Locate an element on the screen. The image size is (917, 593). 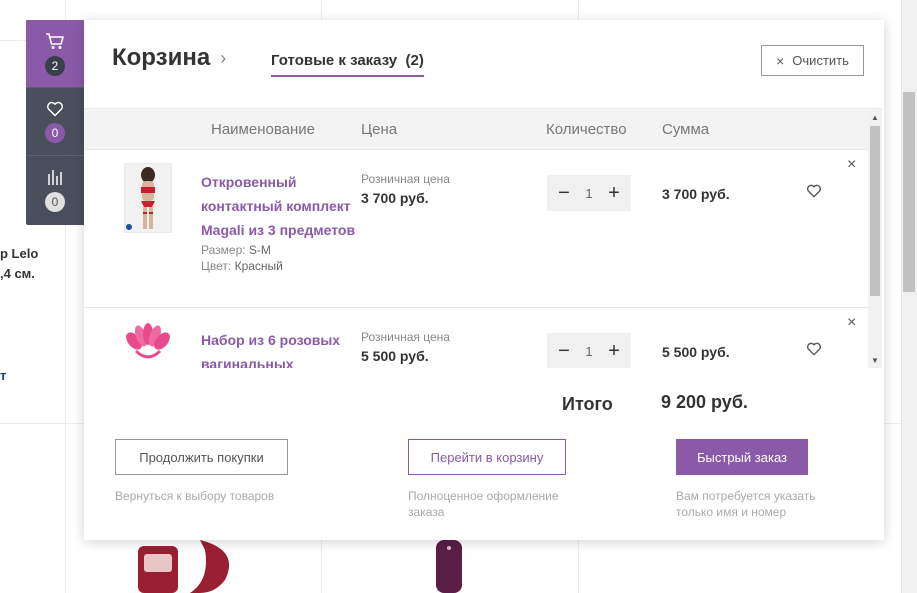
cart-title: Корзина is located at coordinates (161, 57).